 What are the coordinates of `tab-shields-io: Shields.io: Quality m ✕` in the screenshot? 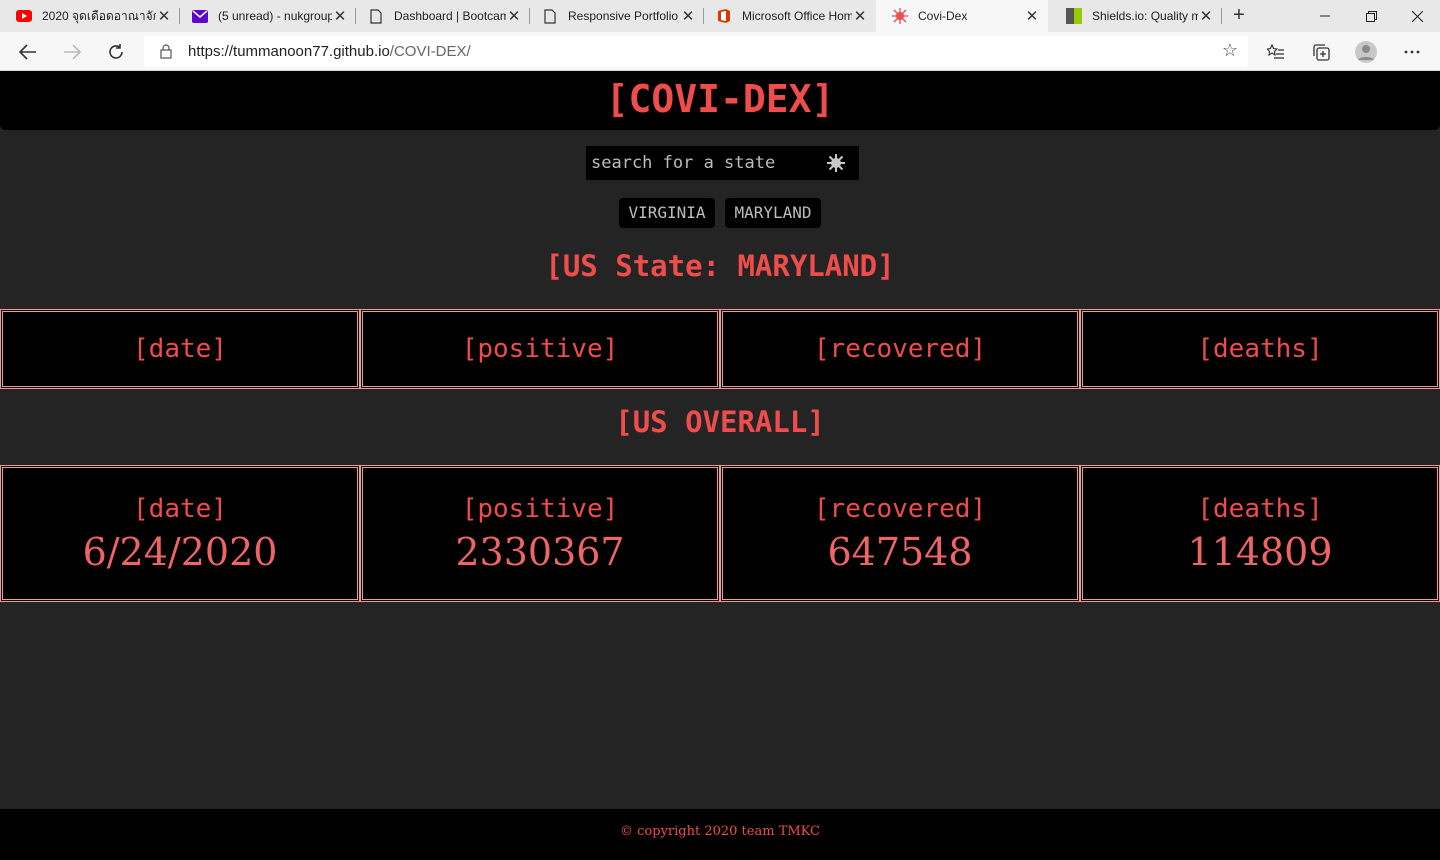 It's located at (1136, 16).